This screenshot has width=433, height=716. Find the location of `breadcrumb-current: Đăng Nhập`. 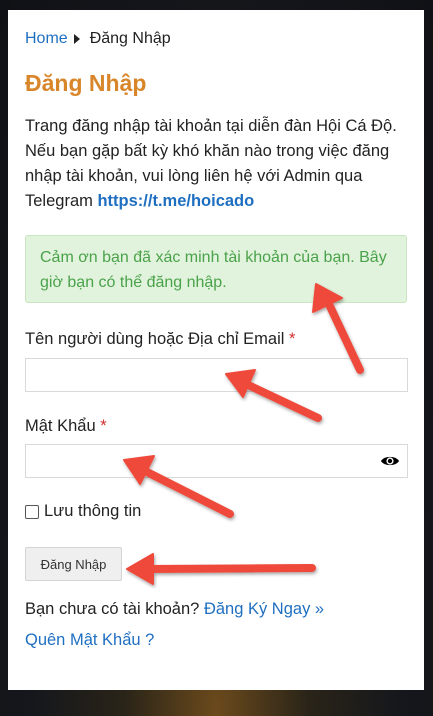

breadcrumb-current: Đăng Nhập is located at coordinates (130, 38).